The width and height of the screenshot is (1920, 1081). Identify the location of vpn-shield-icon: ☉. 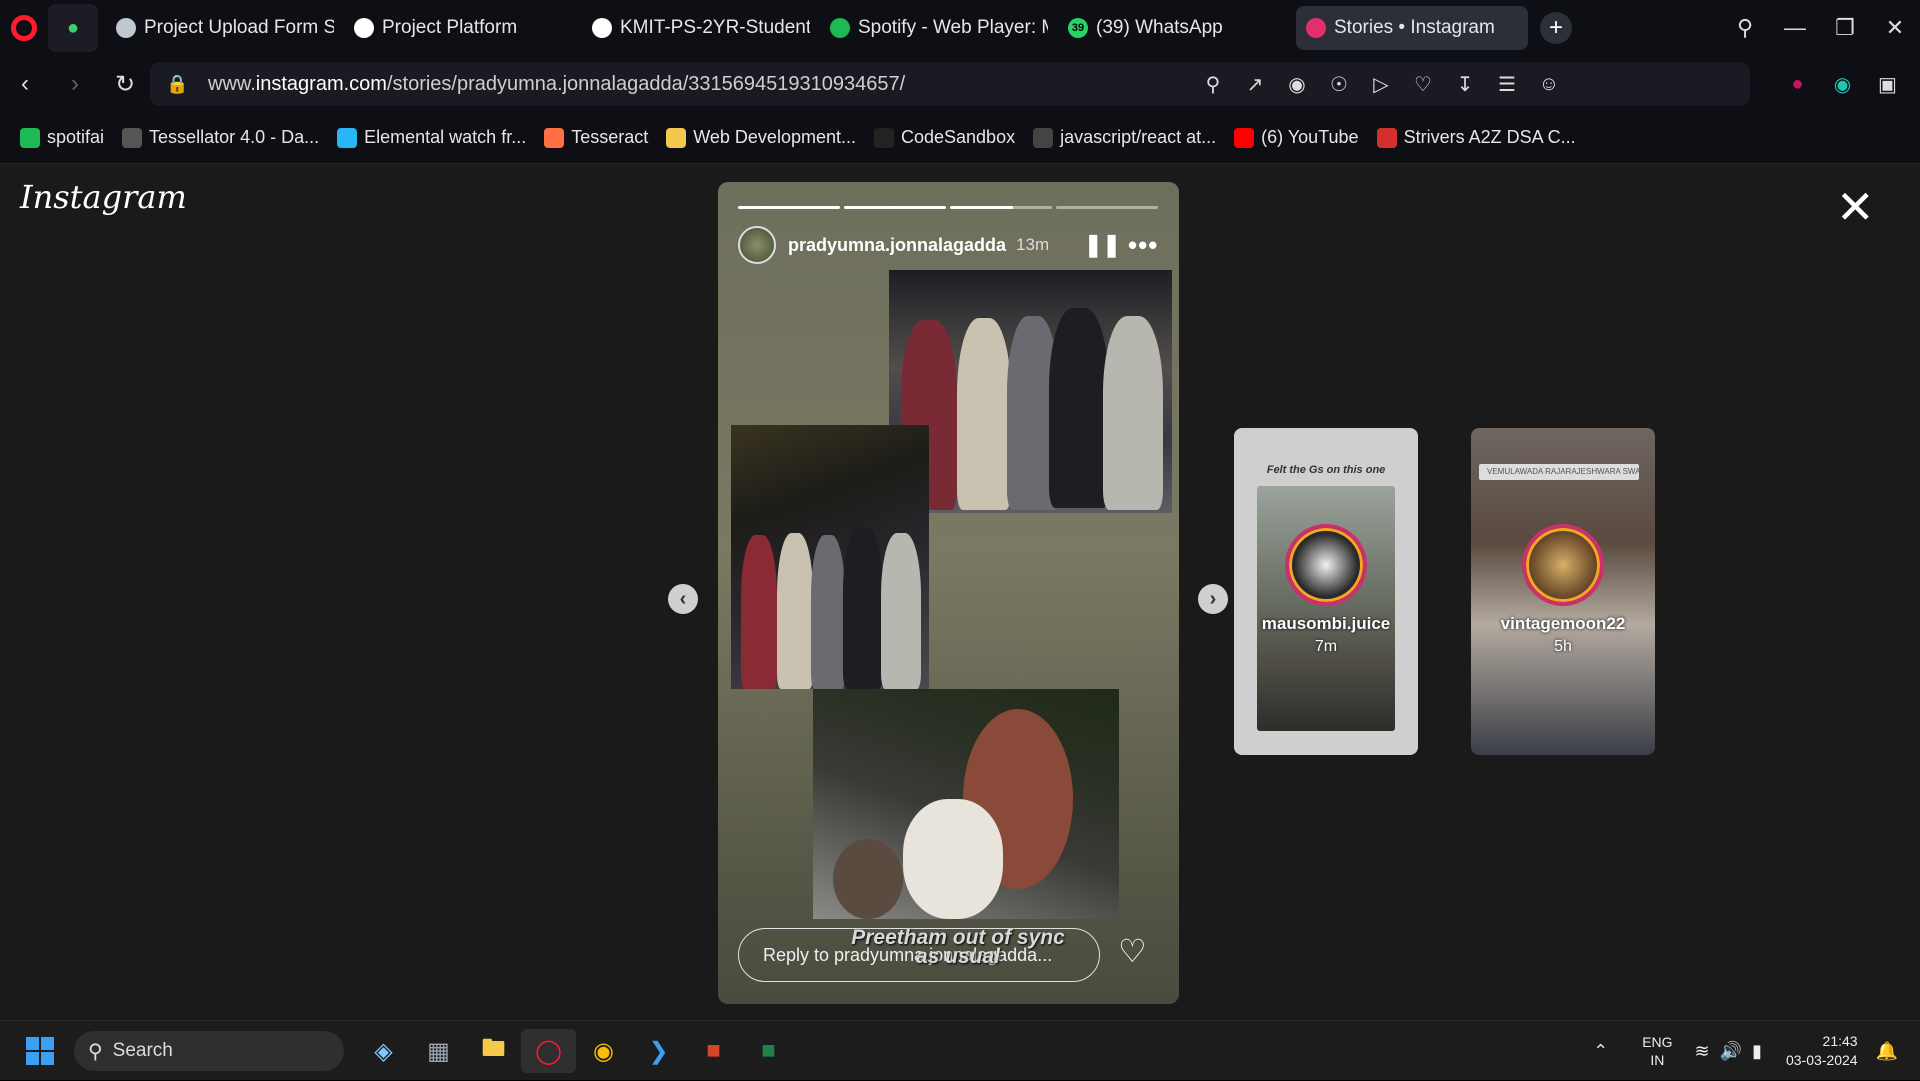
(1339, 84).